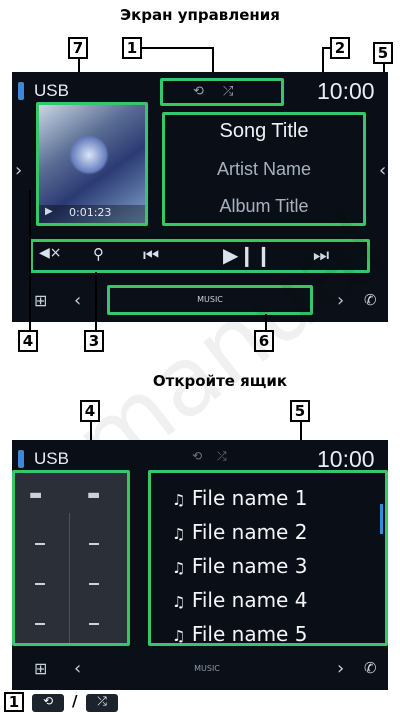 The height and width of the screenshot is (713, 400). I want to click on drawer-panel: ▬ ▬, so click(71, 558).